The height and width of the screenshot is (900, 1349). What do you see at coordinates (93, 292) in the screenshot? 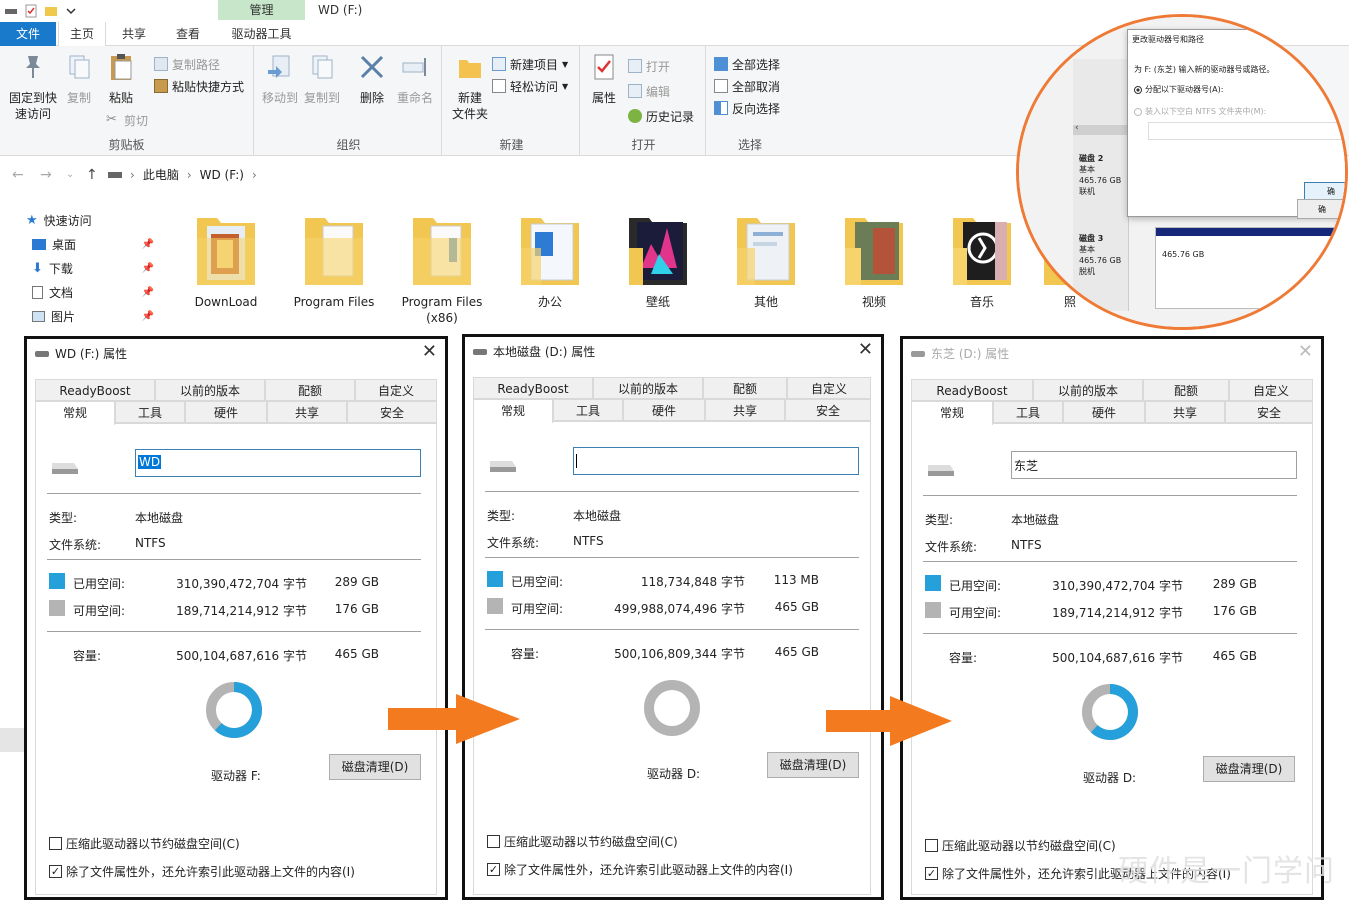
I see `nav-documents: 文档 📌` at bounding box center [93, 292].